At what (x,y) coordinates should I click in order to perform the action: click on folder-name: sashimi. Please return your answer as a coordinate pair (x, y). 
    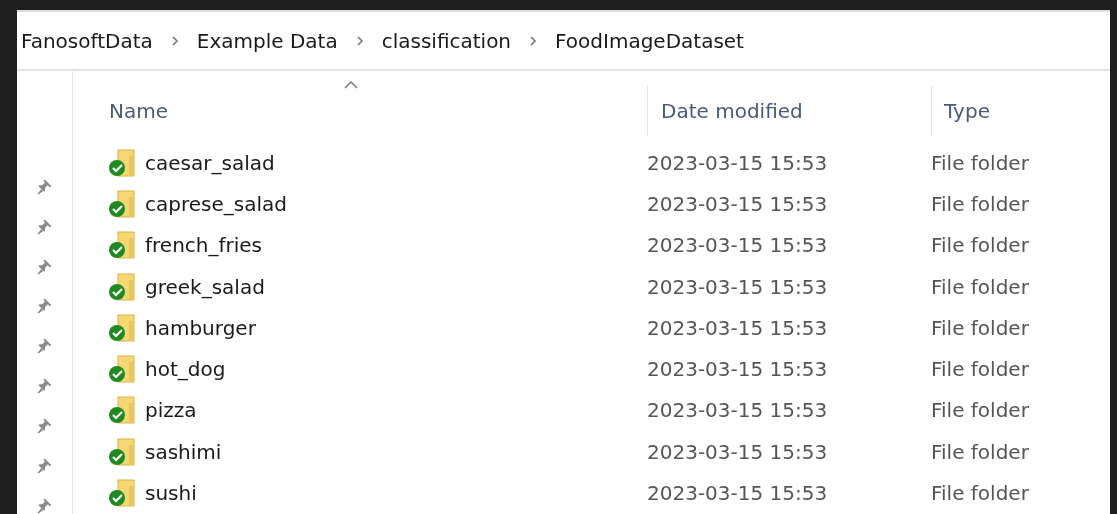
    Looking at the image, I should click on (183, 451).